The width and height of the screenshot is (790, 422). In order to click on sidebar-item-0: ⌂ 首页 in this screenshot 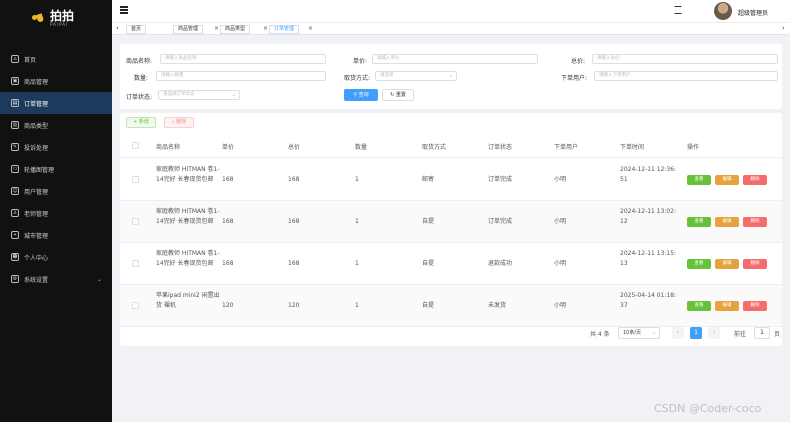, I will do `click(56, 59)`.